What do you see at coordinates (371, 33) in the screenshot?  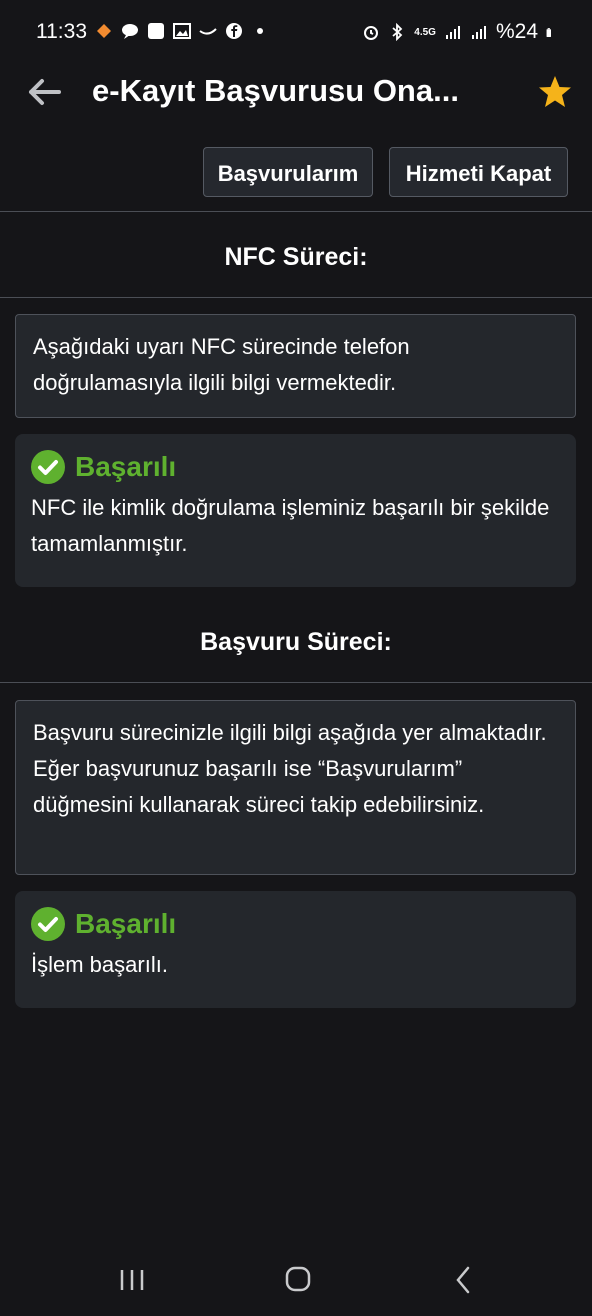 I see `alarm-icon` at bounding box center [371, 33].